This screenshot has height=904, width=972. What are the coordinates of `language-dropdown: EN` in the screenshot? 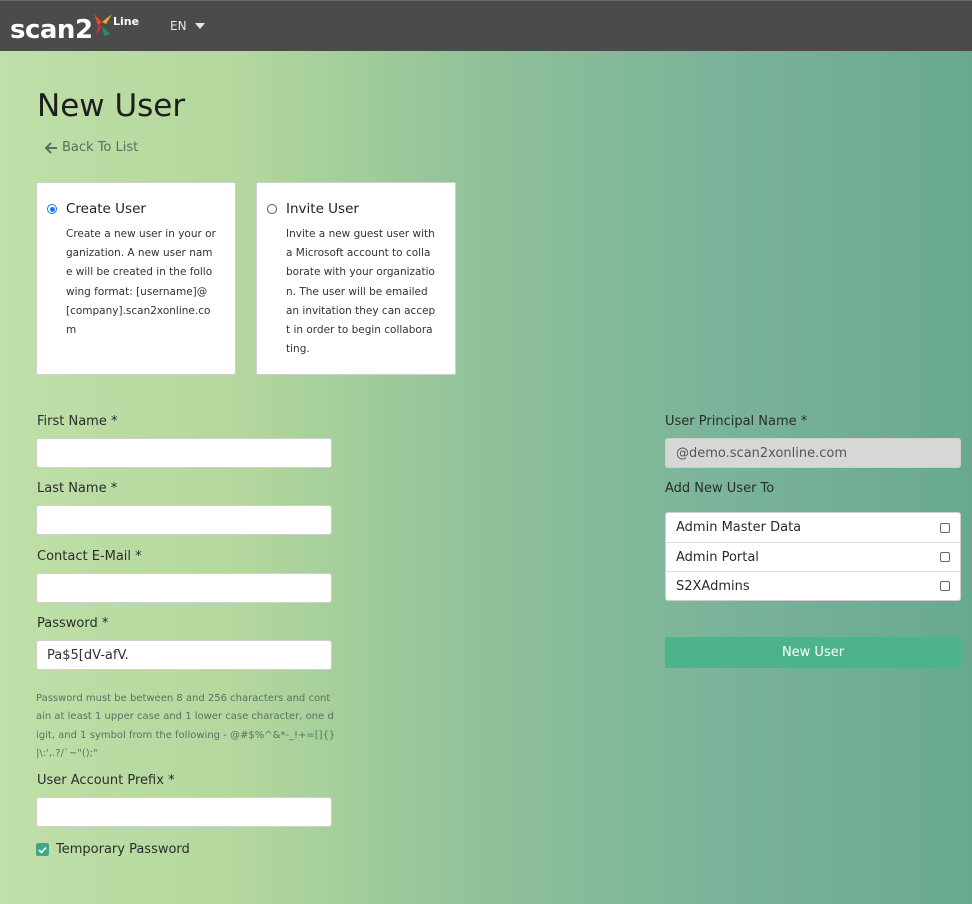 It's located at (187, 26).